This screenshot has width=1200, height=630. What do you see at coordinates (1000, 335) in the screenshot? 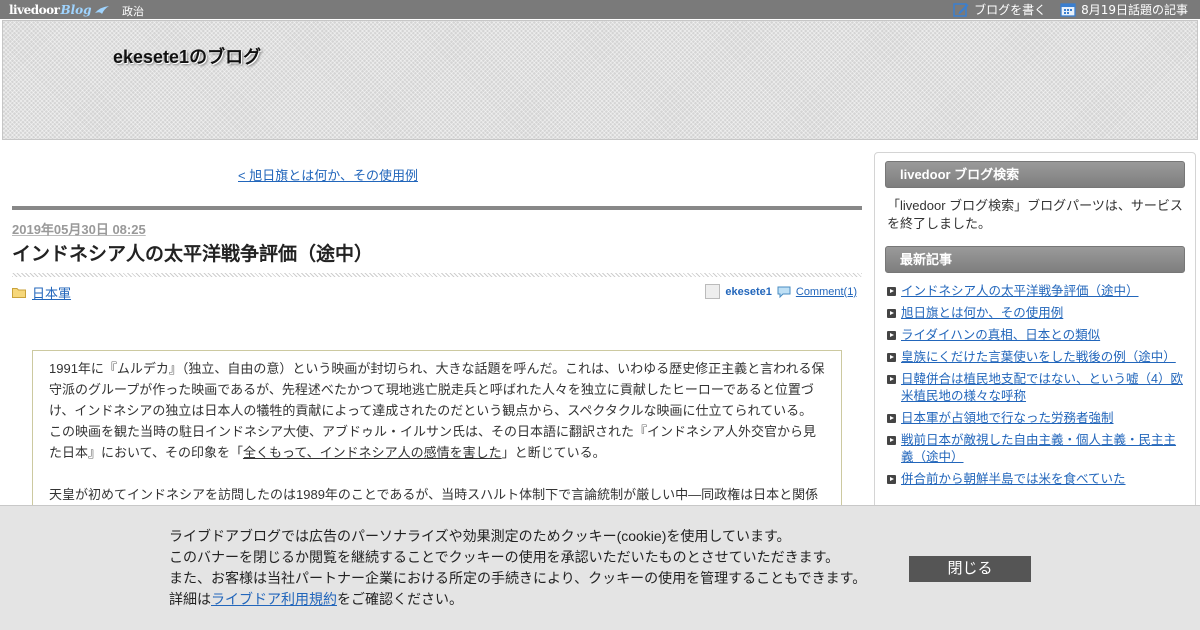
I see `recent-article-link: ライダイハンの真相、日本との類似` at bounding box center [1000, 335].